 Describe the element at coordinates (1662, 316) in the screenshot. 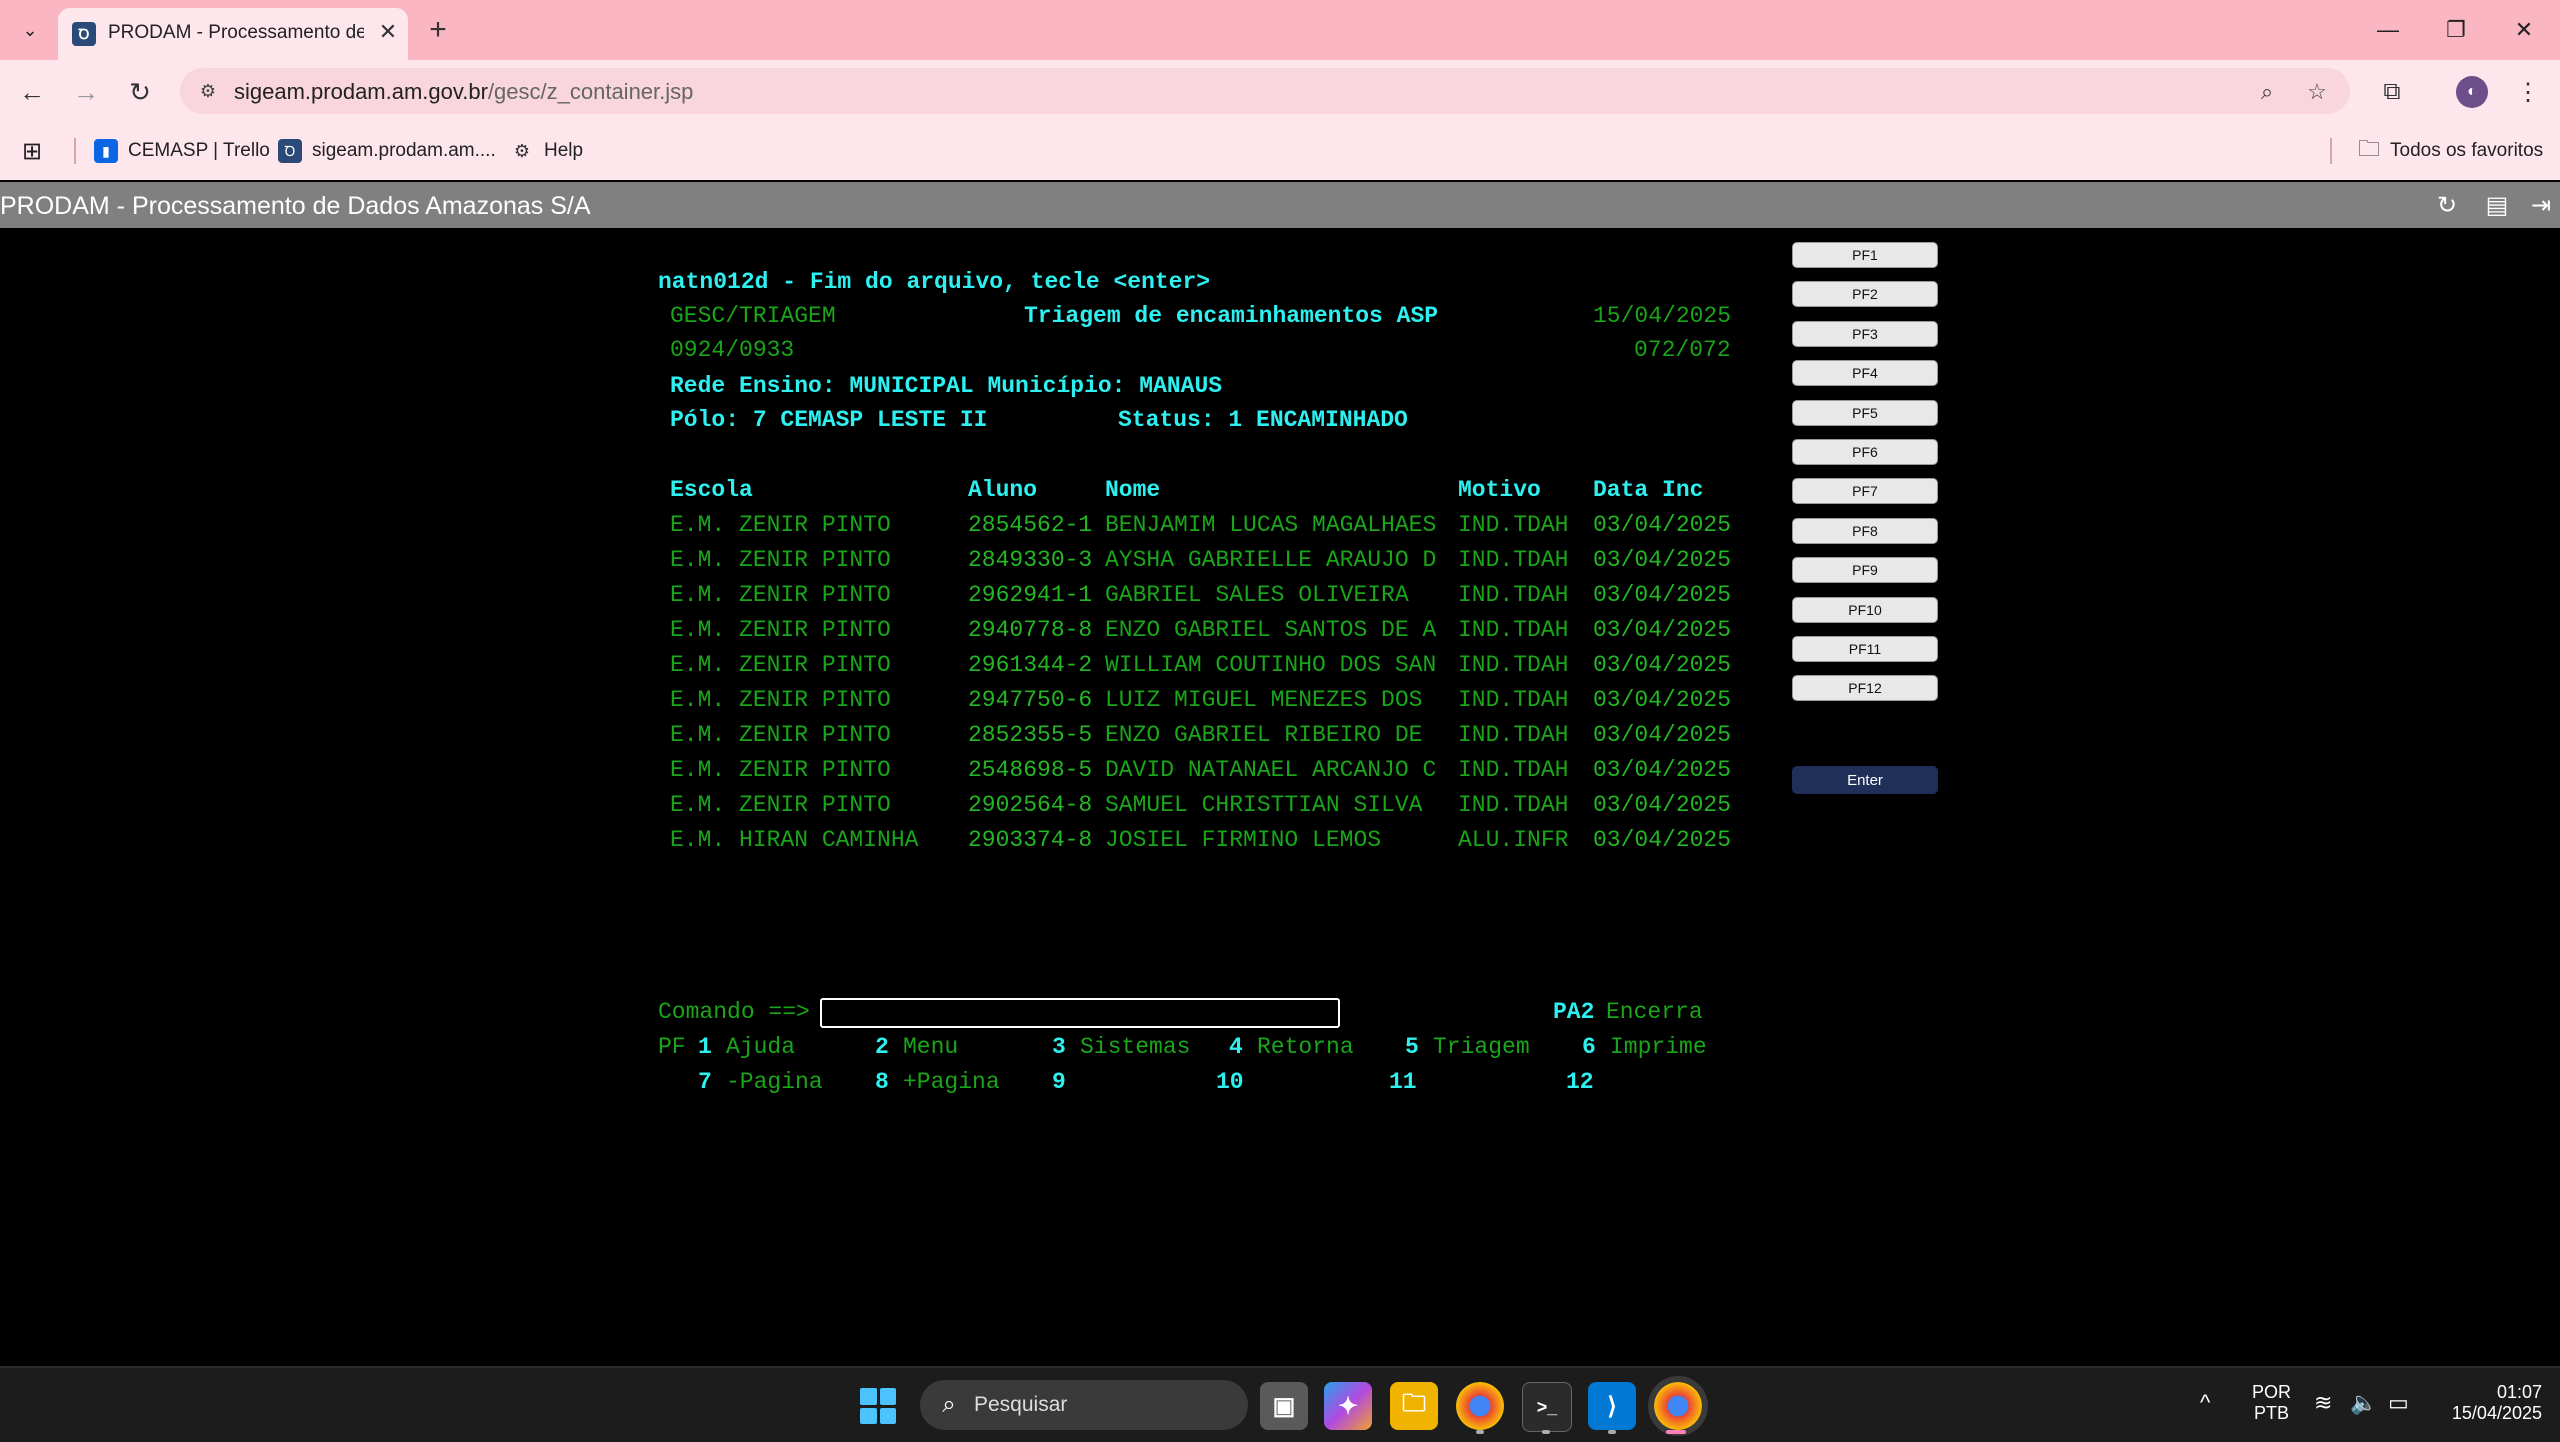

I see `screen-date: 15/04/2025` at that location.